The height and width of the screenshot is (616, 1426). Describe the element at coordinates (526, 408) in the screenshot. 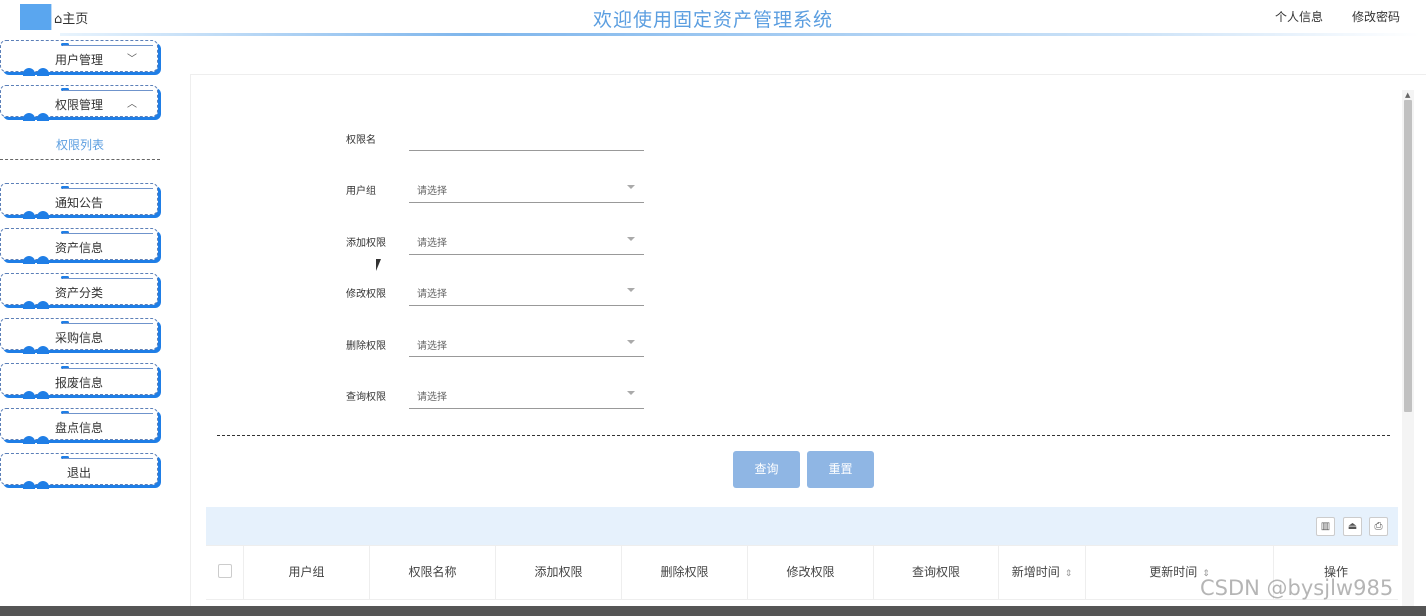

I see `query-permission-underline` at that location.